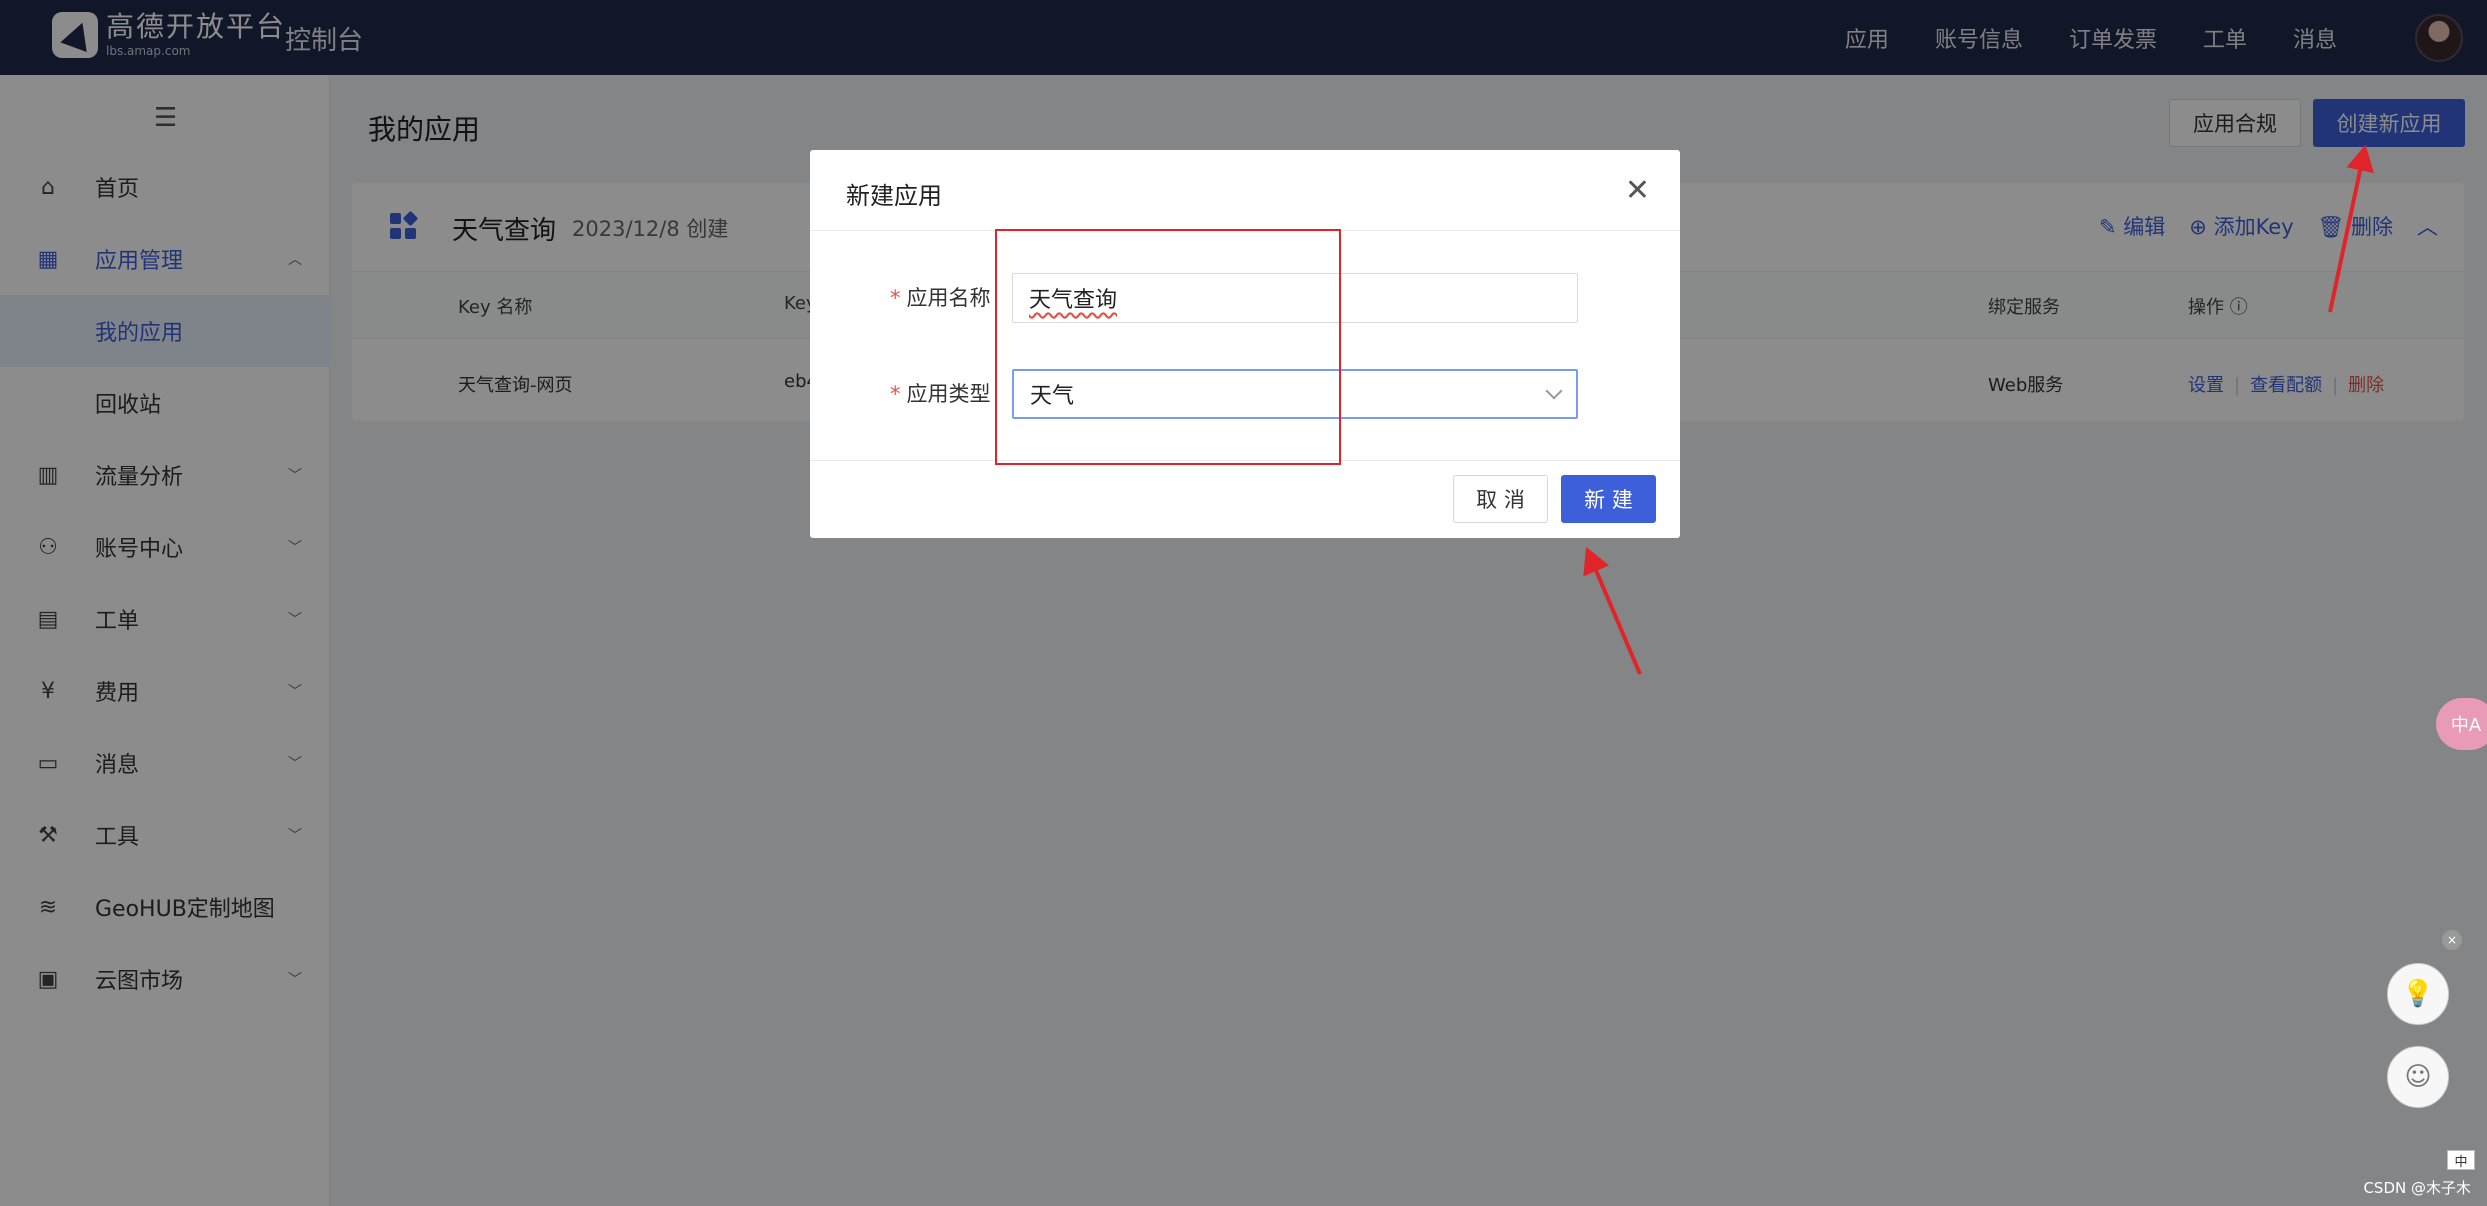 This screenshot has width=2487, height=1206. What do you see at coordinates (1168, 347) in the screenshot?
I see `annotation-box` at bounding box center [1168, 347].